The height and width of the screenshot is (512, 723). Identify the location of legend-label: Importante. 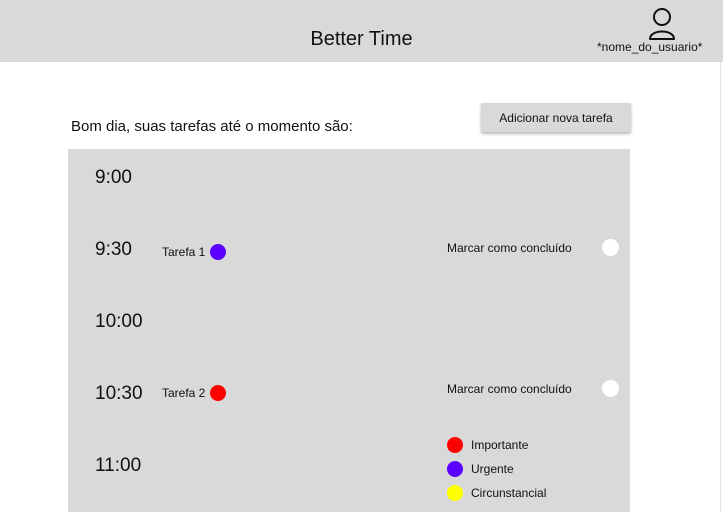
(500, 445).